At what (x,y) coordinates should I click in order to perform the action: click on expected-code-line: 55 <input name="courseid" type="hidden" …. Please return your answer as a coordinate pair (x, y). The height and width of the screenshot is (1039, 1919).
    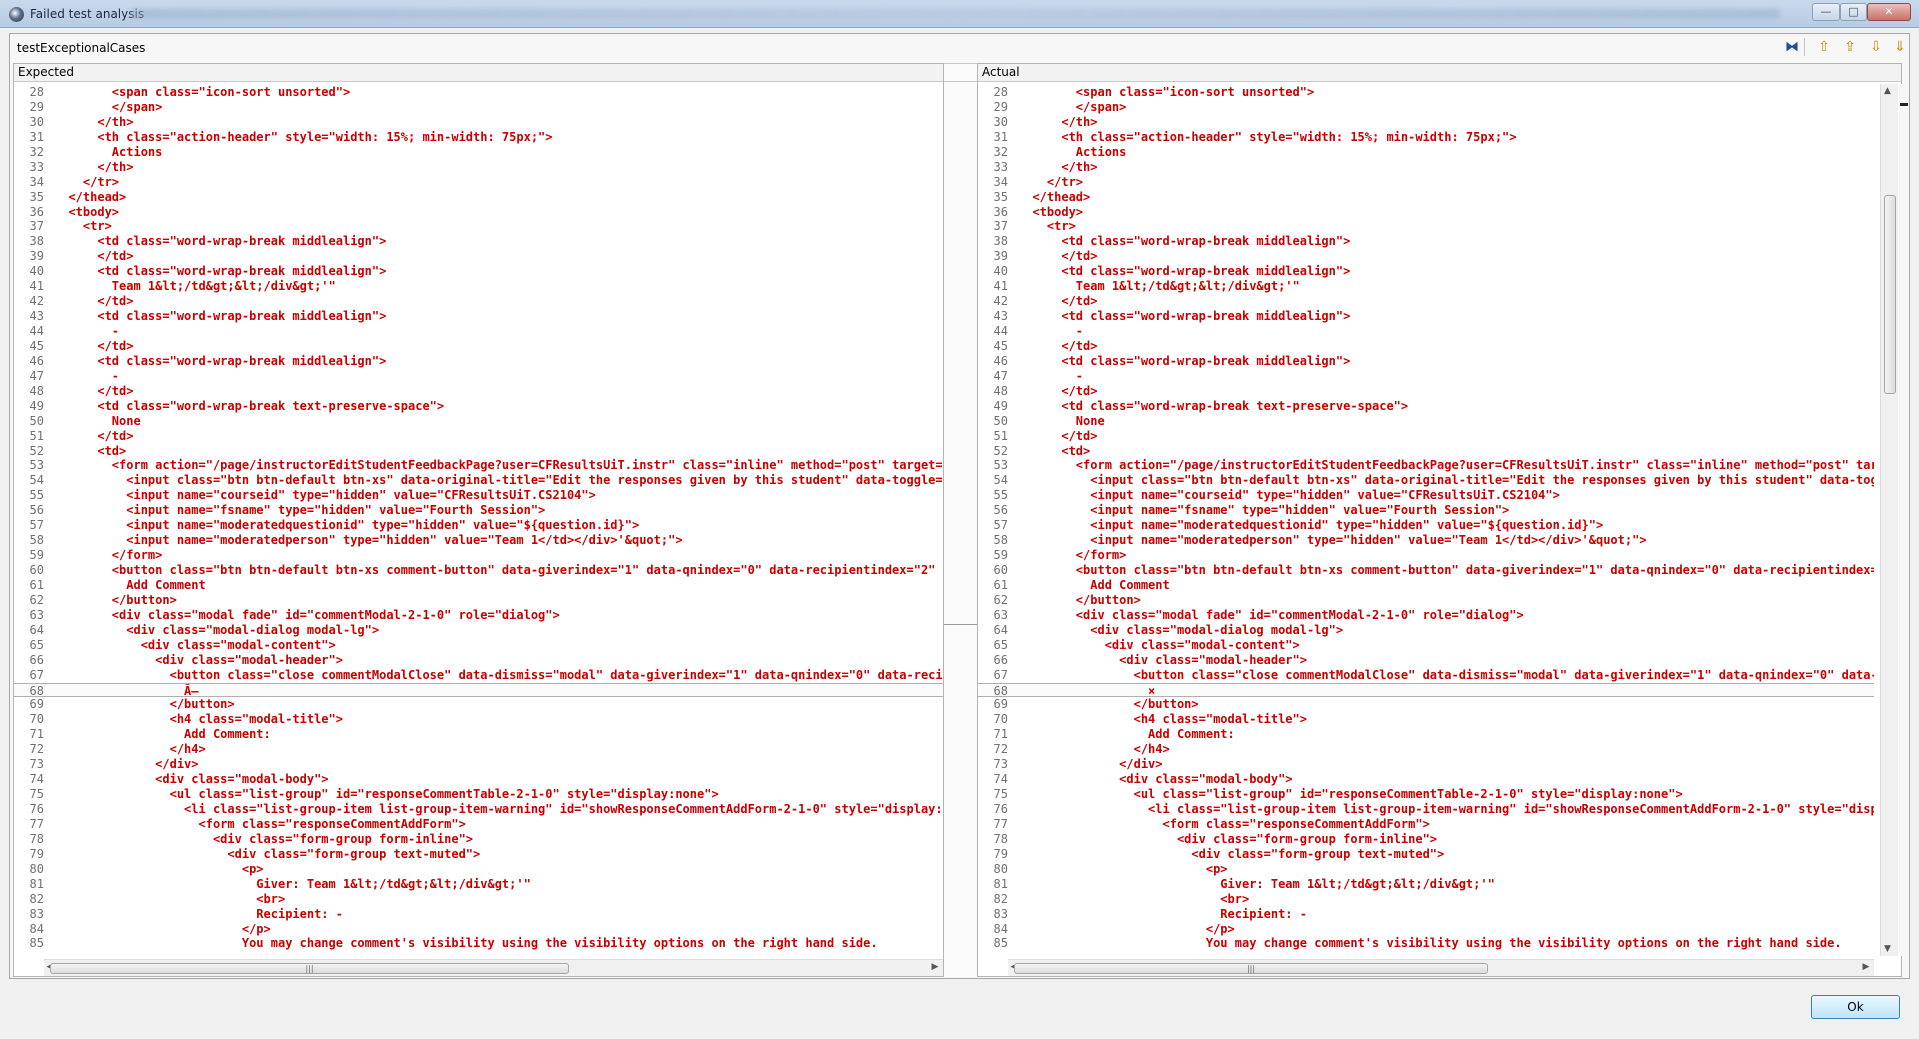
    Looking at the image, I should click on (478, 495).